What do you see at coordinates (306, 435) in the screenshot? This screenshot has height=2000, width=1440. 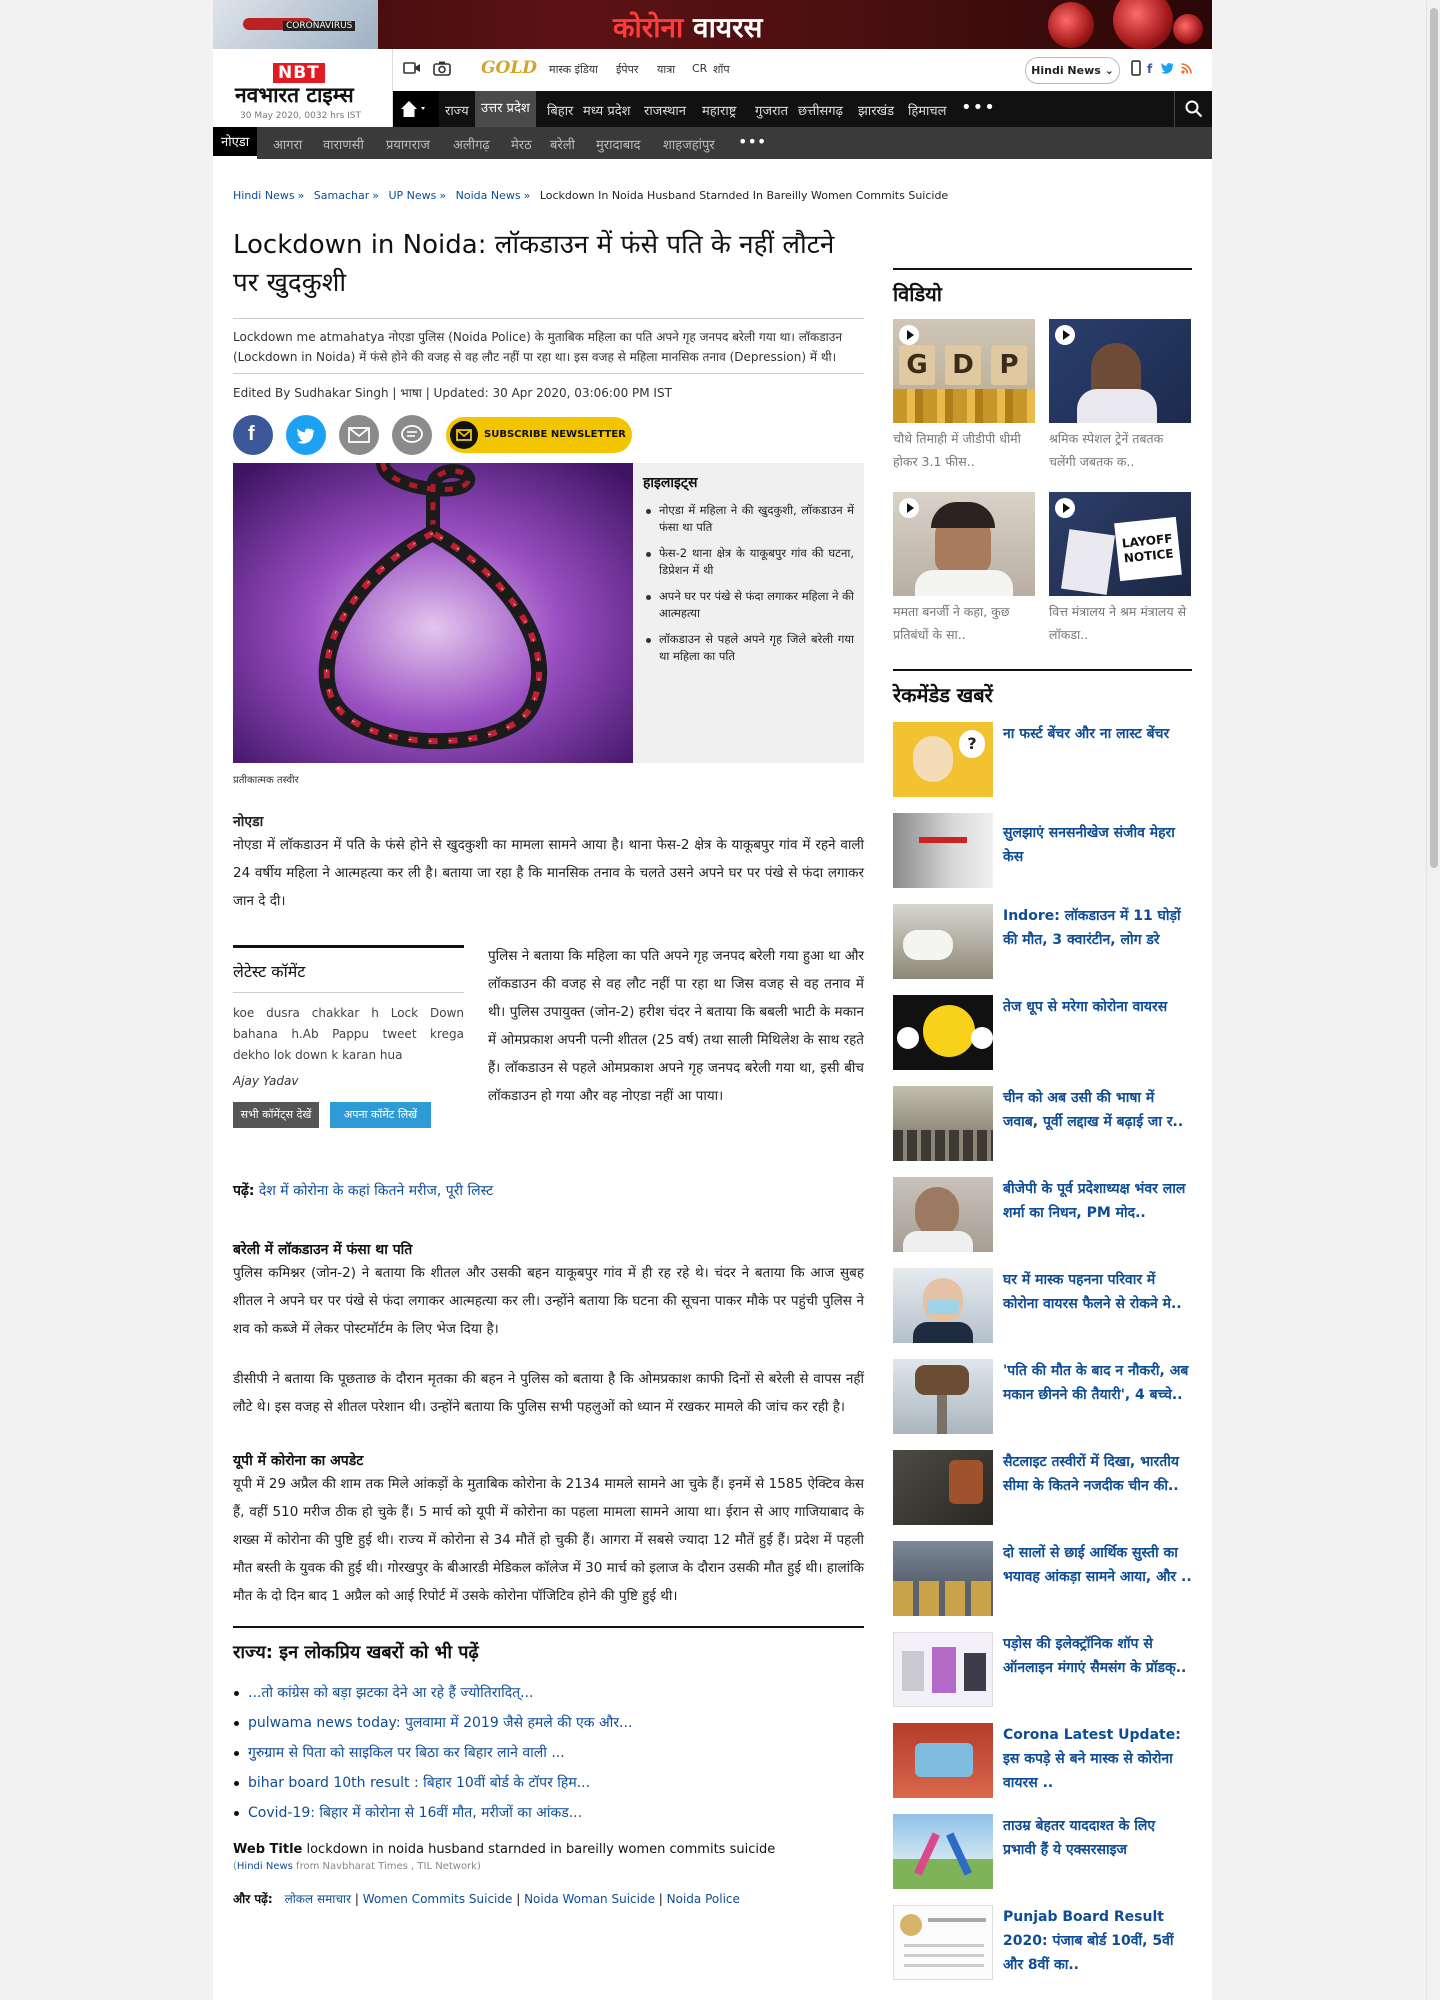 I see `twitter-share-button` at bounding box center [306, 435].